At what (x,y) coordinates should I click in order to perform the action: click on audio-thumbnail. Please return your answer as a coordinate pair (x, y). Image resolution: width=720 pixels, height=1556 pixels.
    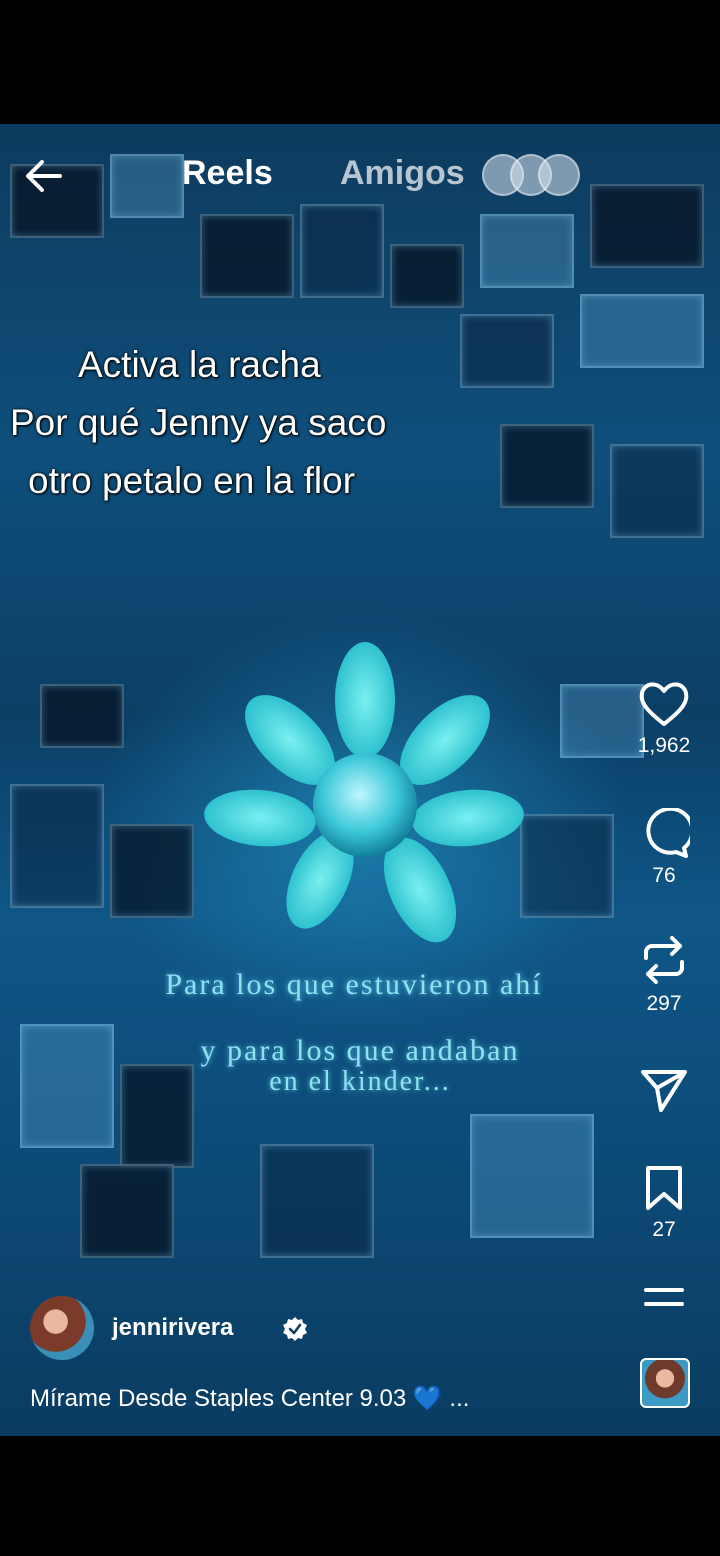
    Looking at the image, I should click on (665, 1383).